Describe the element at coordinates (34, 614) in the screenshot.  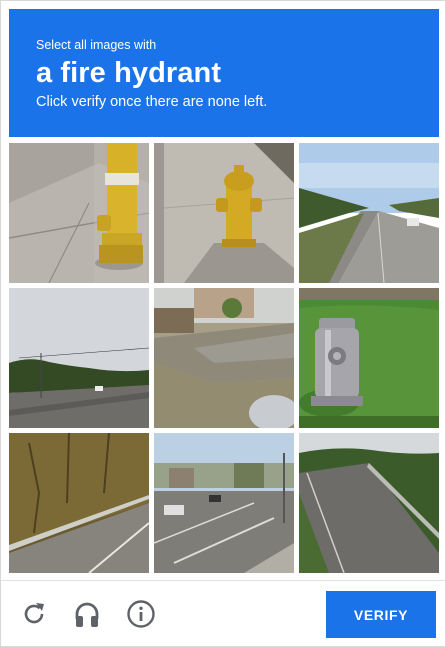
I see `reload-icon` at that location.